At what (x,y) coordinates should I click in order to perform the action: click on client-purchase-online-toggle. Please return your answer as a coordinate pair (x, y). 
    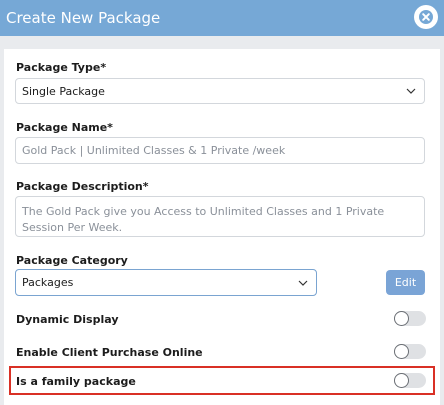
    Looking at the image, I should click on (410, 351).